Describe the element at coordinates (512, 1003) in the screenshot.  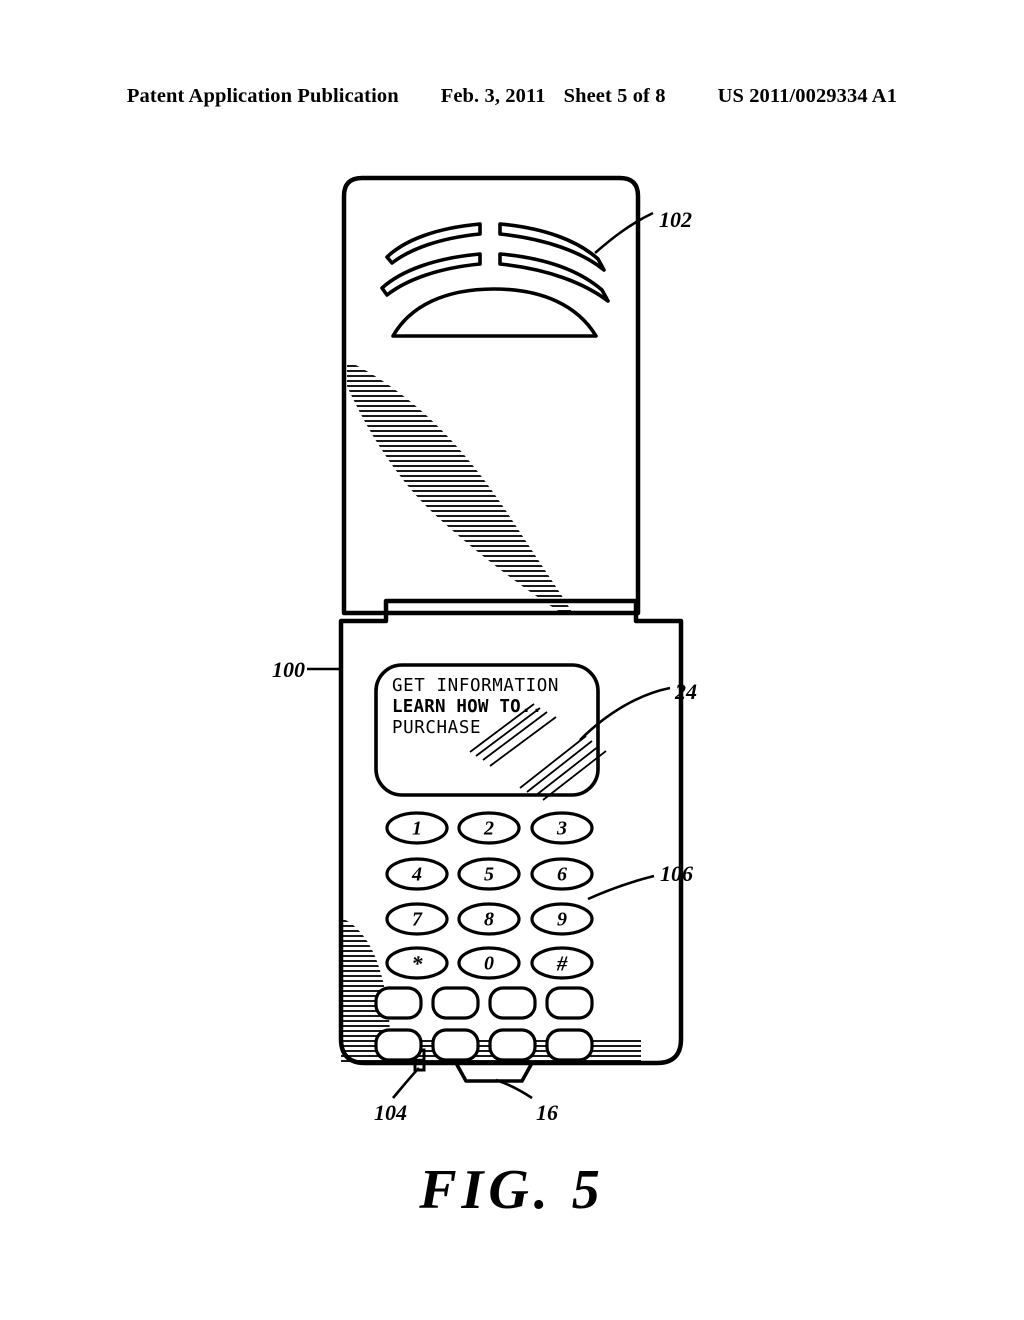
I see `soft-key-r1-c3` at that location.